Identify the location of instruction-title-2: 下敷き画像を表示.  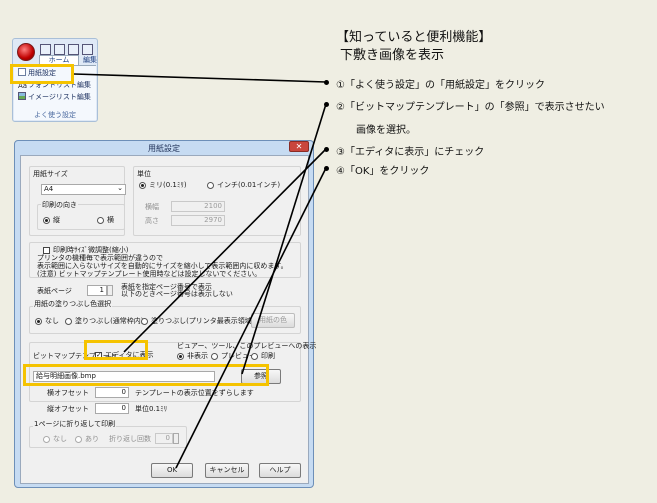
(392, 55).